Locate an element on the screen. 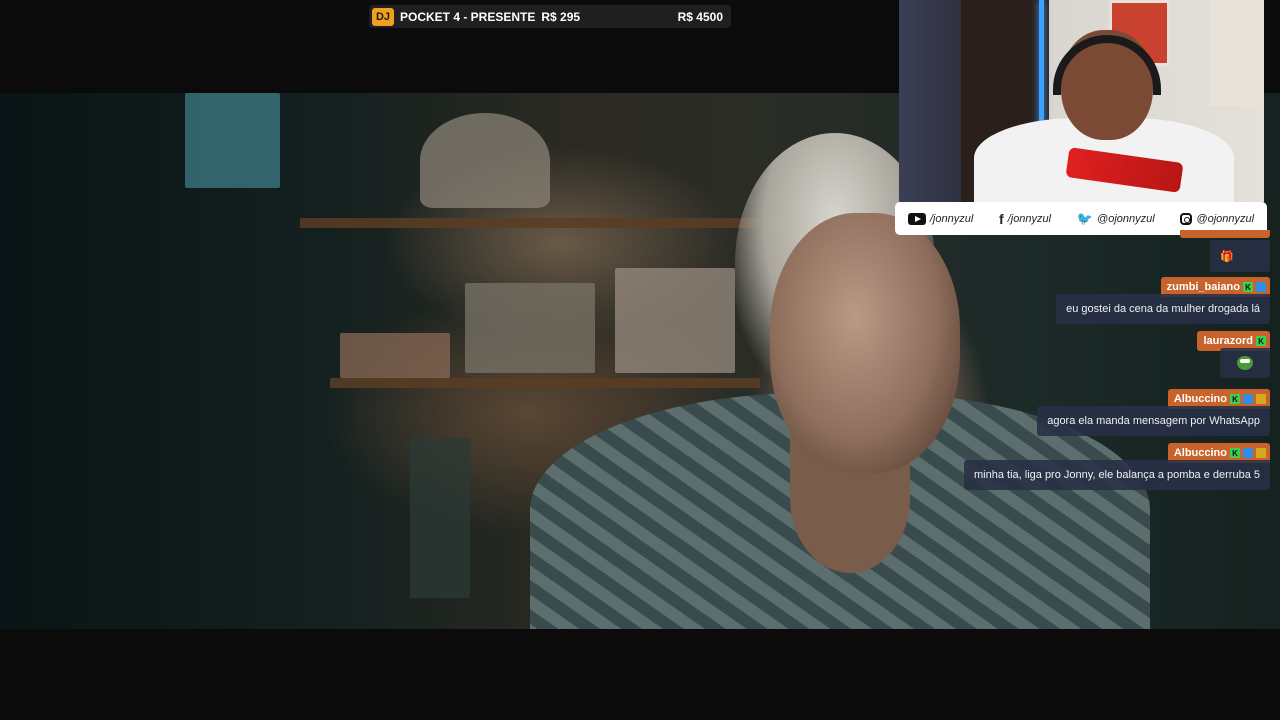 This screenshot has height=720, width=1280. dj-badge-icon: DJ is located at coordinates (383, 16).